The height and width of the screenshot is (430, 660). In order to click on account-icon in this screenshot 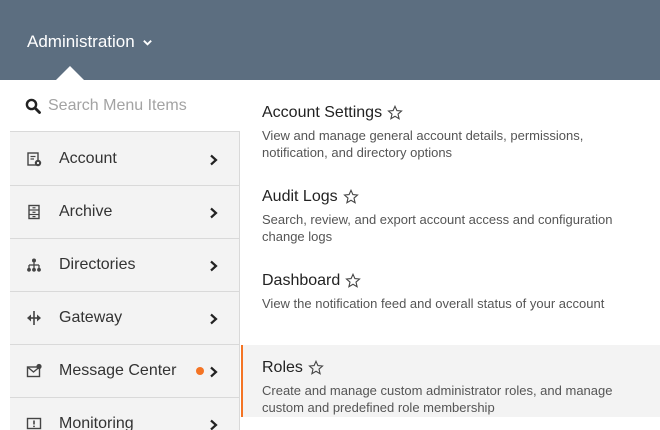, I will do `click(34, 159)`.